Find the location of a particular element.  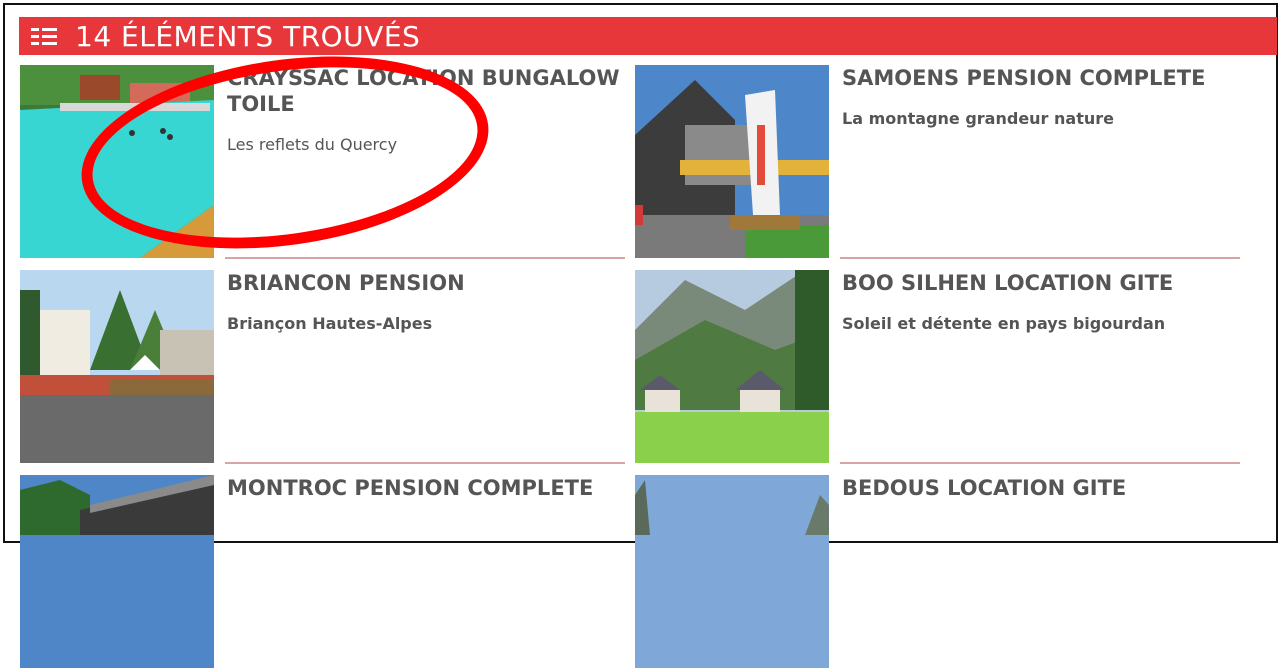

result-subtitle: La montagne grandeur nature is located at coordinates (978, 118).